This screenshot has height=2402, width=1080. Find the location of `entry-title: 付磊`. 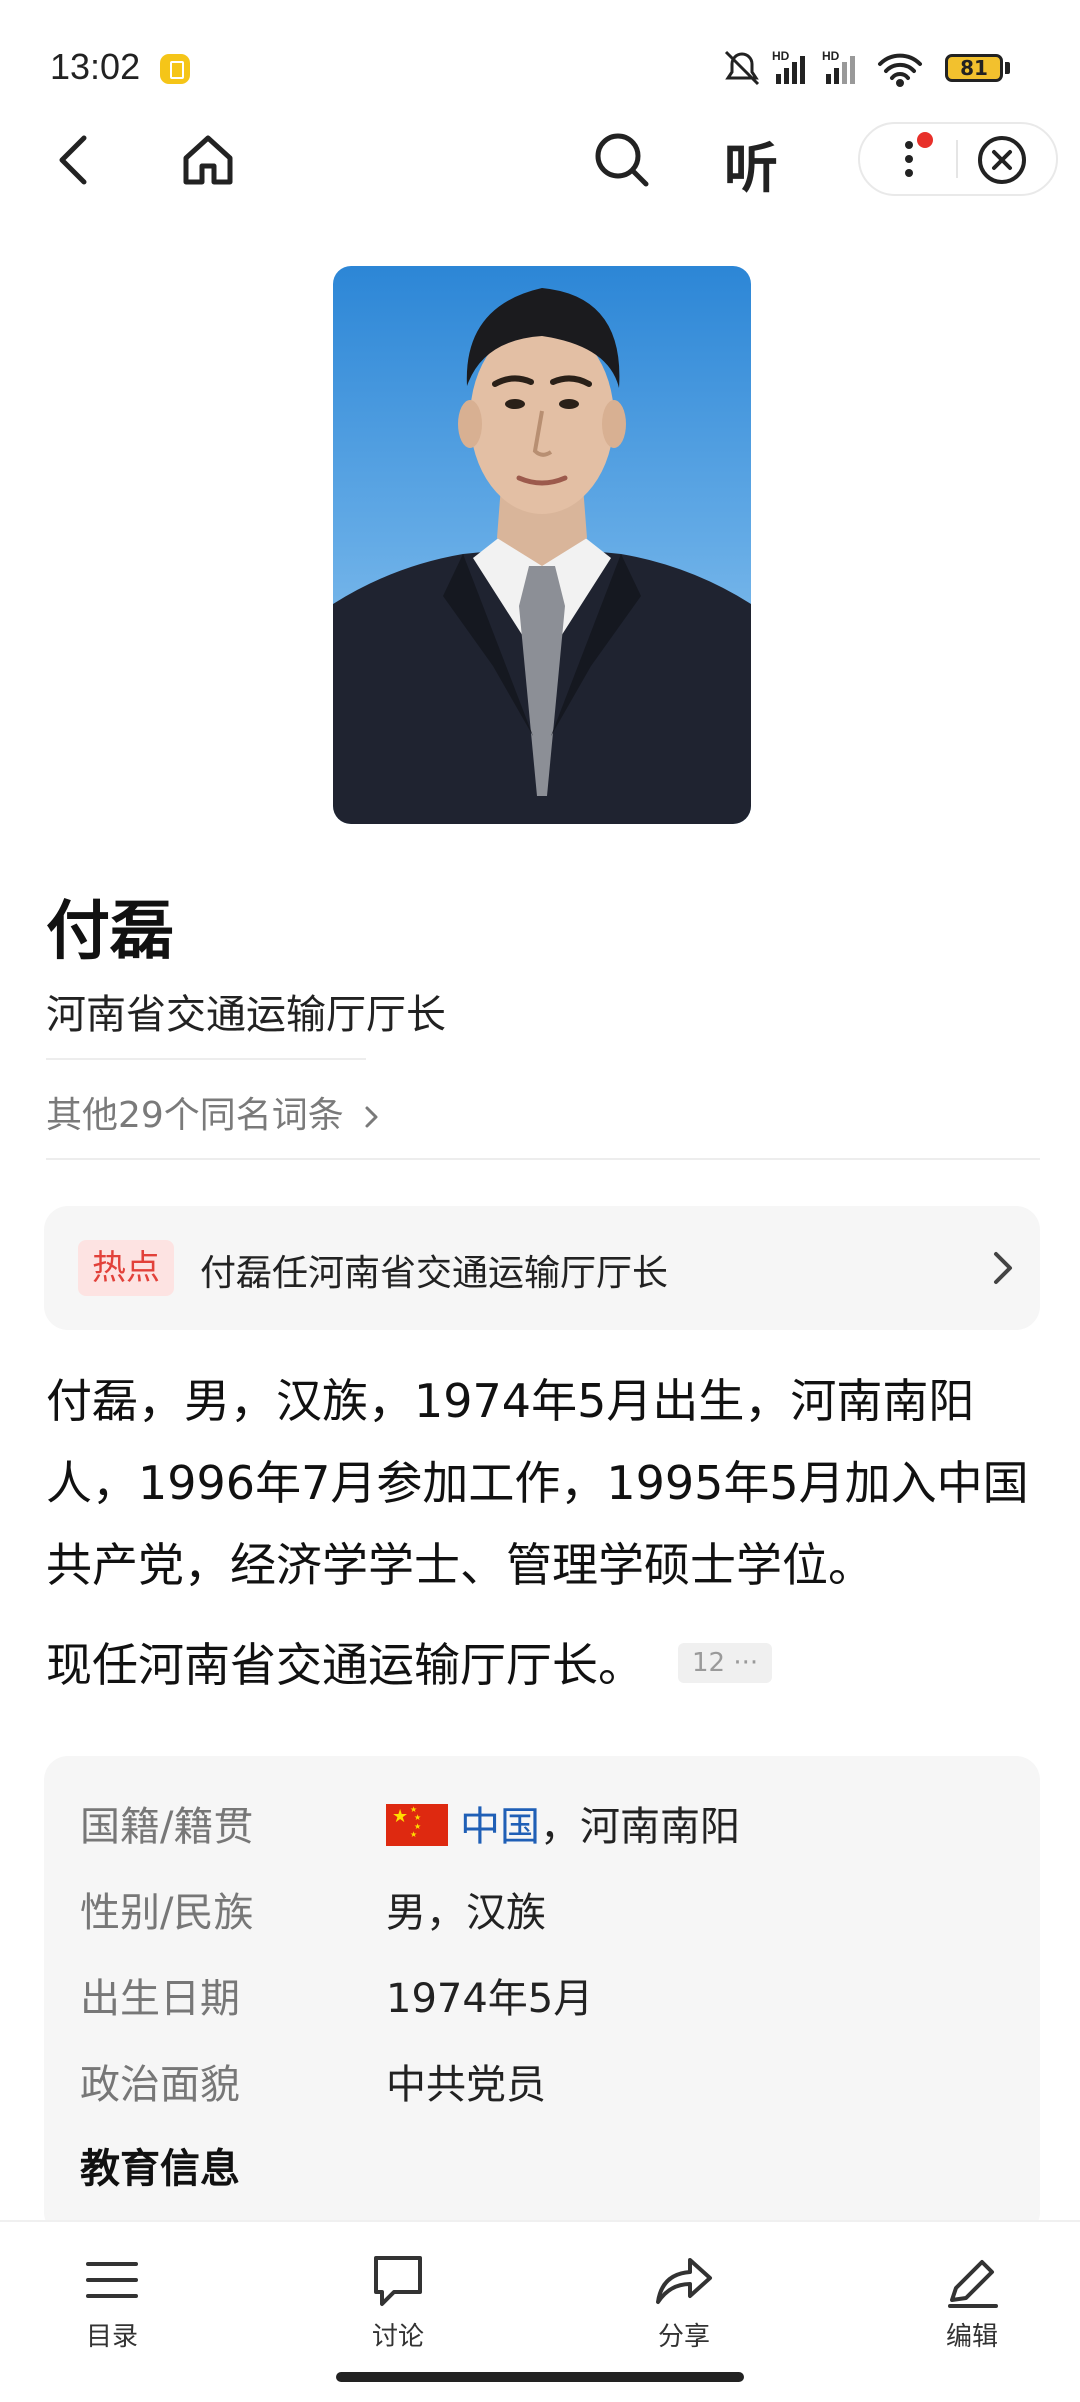

entry-title: 付磊 is located at coordinates (110, 932).